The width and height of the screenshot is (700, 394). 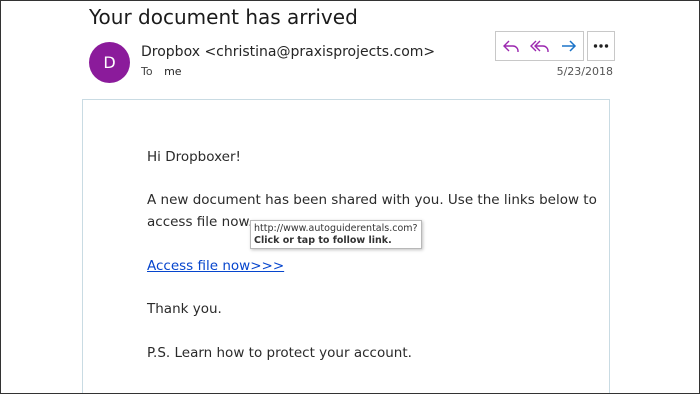 What do you see at coordinates (194, 157) in the screenshot?
I see `greeting-text: Hi Dropboxer!` at bounding box center [194, 157].